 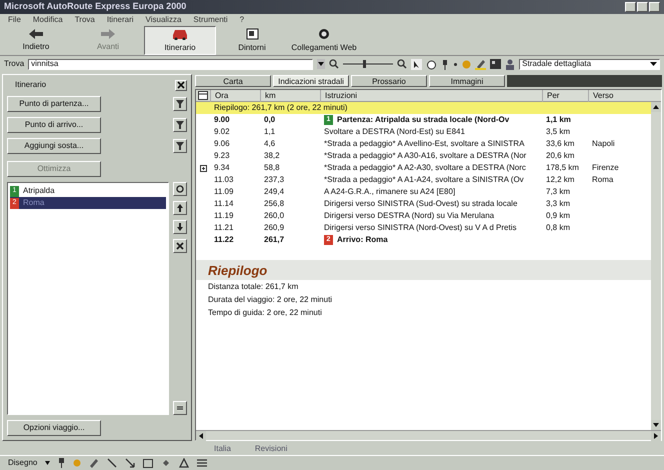 I want to click on maximize-button, so click(x=642, y=7).